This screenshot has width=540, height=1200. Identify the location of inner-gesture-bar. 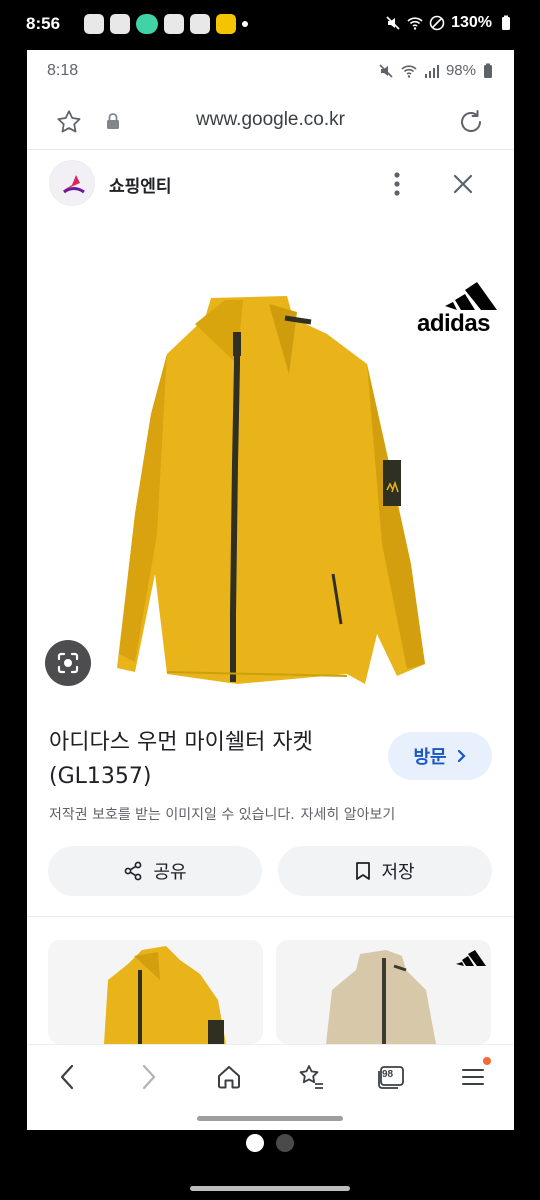
(270, 1118).